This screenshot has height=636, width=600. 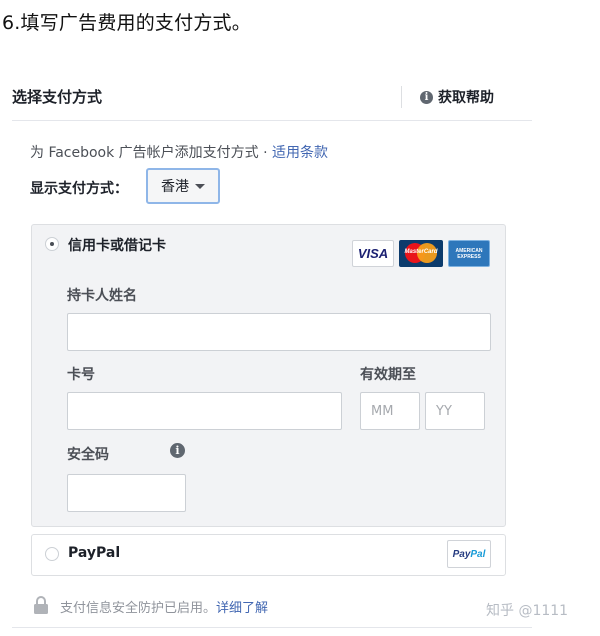 What do you see at coordinates (102, 296) in the screenshot?
I see `cardholder-name-label: 持卡人姓名` at bounding box center [102, 296].